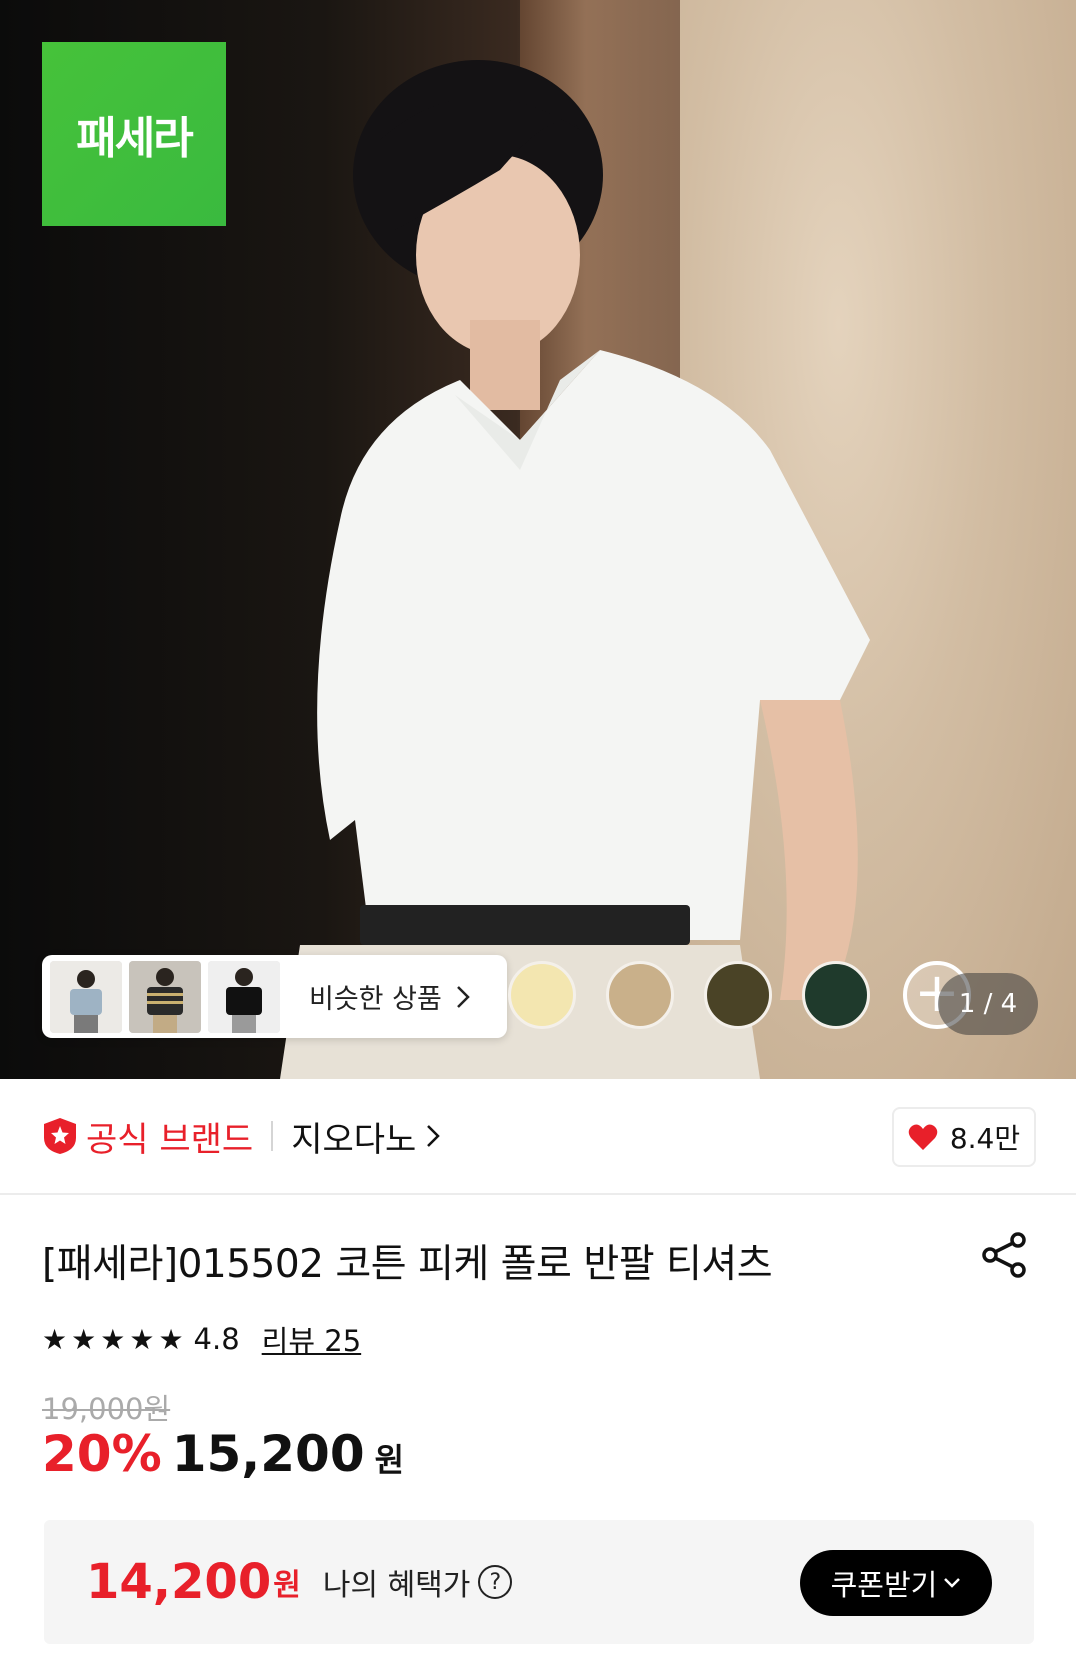 The image size is (1076, 1677). I want to click on discount-rate: 20%, so click(102, 1454).